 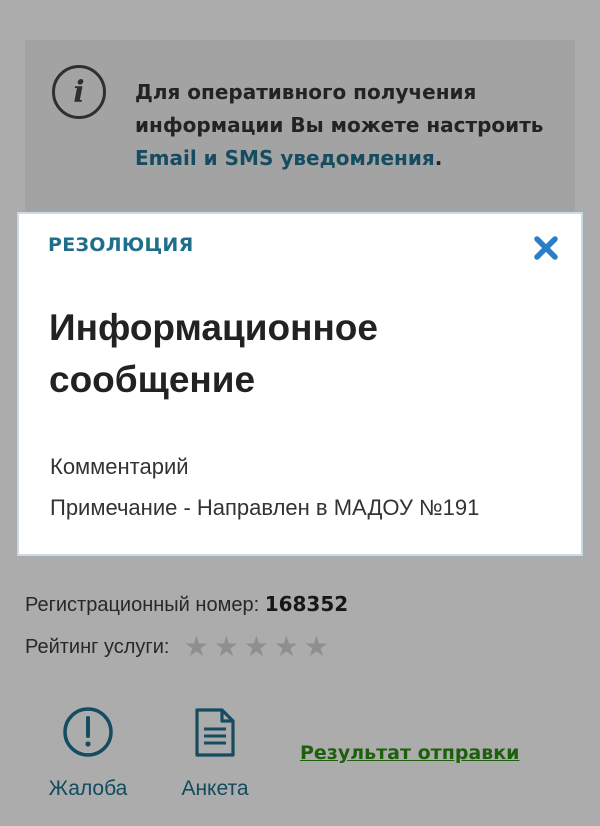 What do you see at coordinates (119, 466) in the screenshot?
I see `modal-comment-label: Комментарий` at bounding box center [119, 466].